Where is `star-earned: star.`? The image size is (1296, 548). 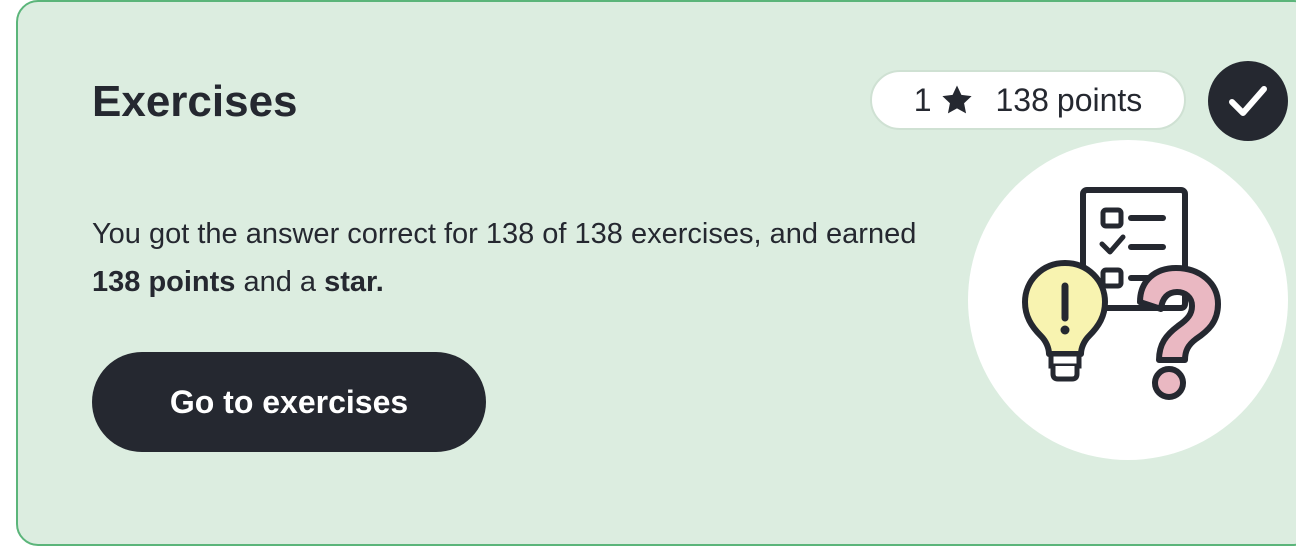
star-earned: star. is located at coordinates (354, 282).